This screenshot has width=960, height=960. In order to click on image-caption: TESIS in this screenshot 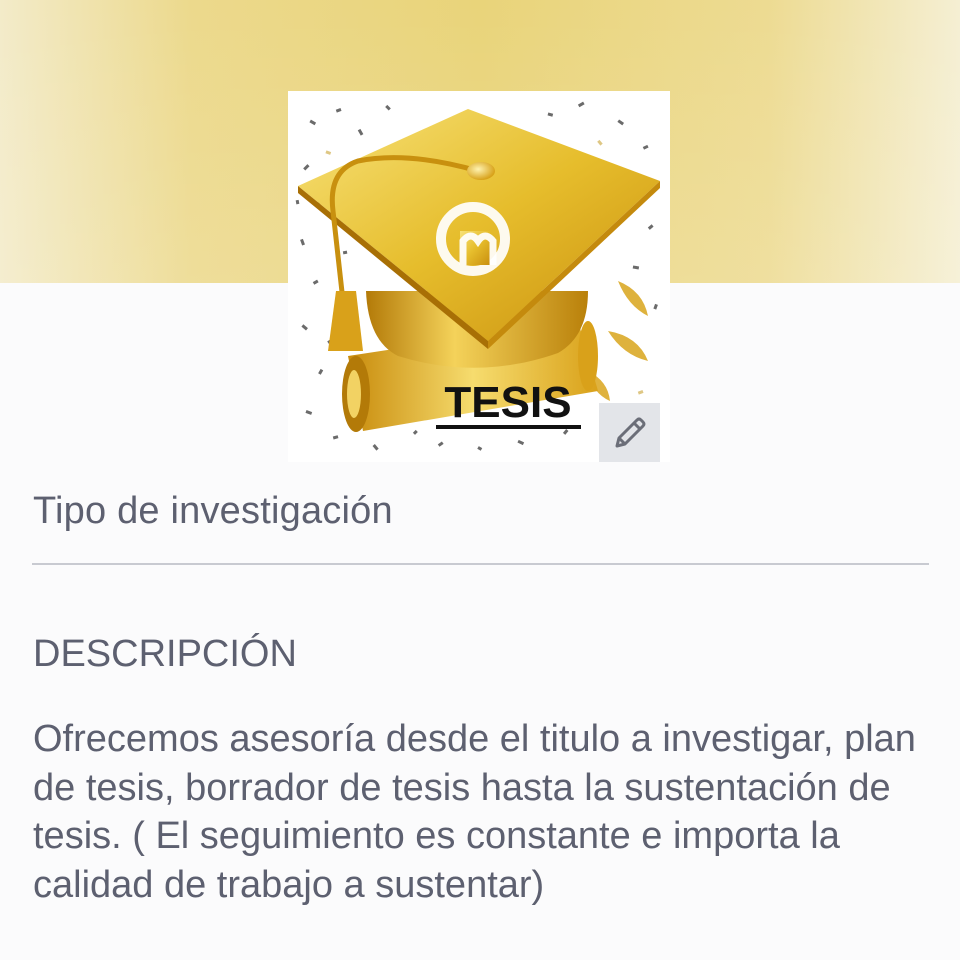, I will do `click(507, 402)`.